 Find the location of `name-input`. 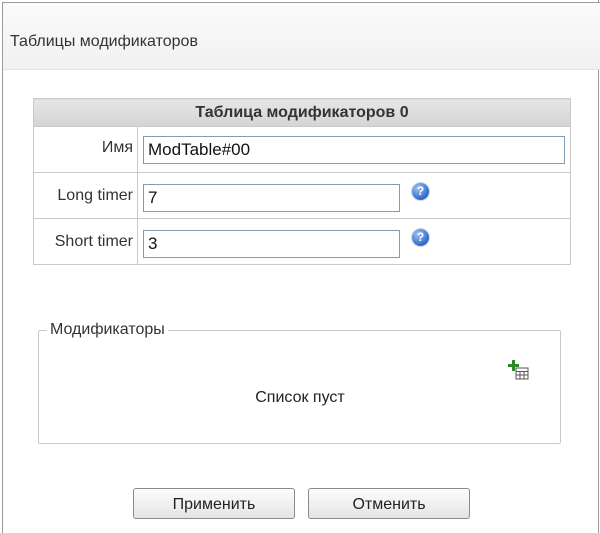

name-input is located at coordinates (354, 150).